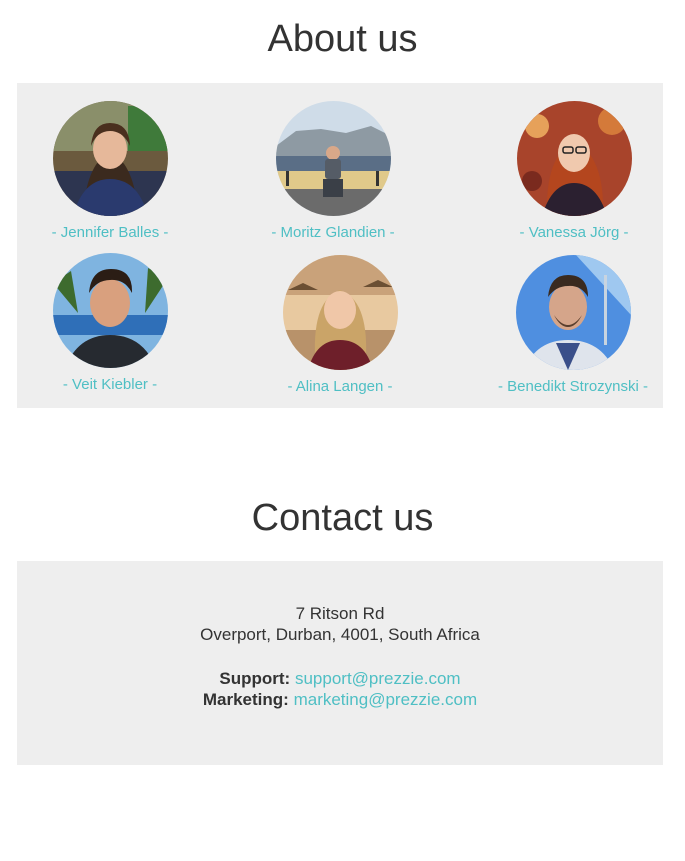 The height and width of the screenshot is (861, 685). I want to click on support-email-link: support@prezzie.com, so click(378, 678).